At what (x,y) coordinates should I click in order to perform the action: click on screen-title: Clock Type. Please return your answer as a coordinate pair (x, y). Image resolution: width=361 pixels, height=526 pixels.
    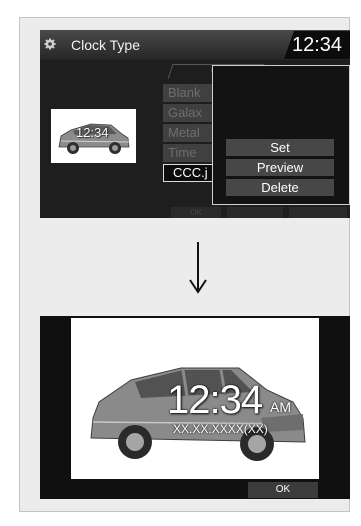
    Looking at the image, I should click on (105, 45).